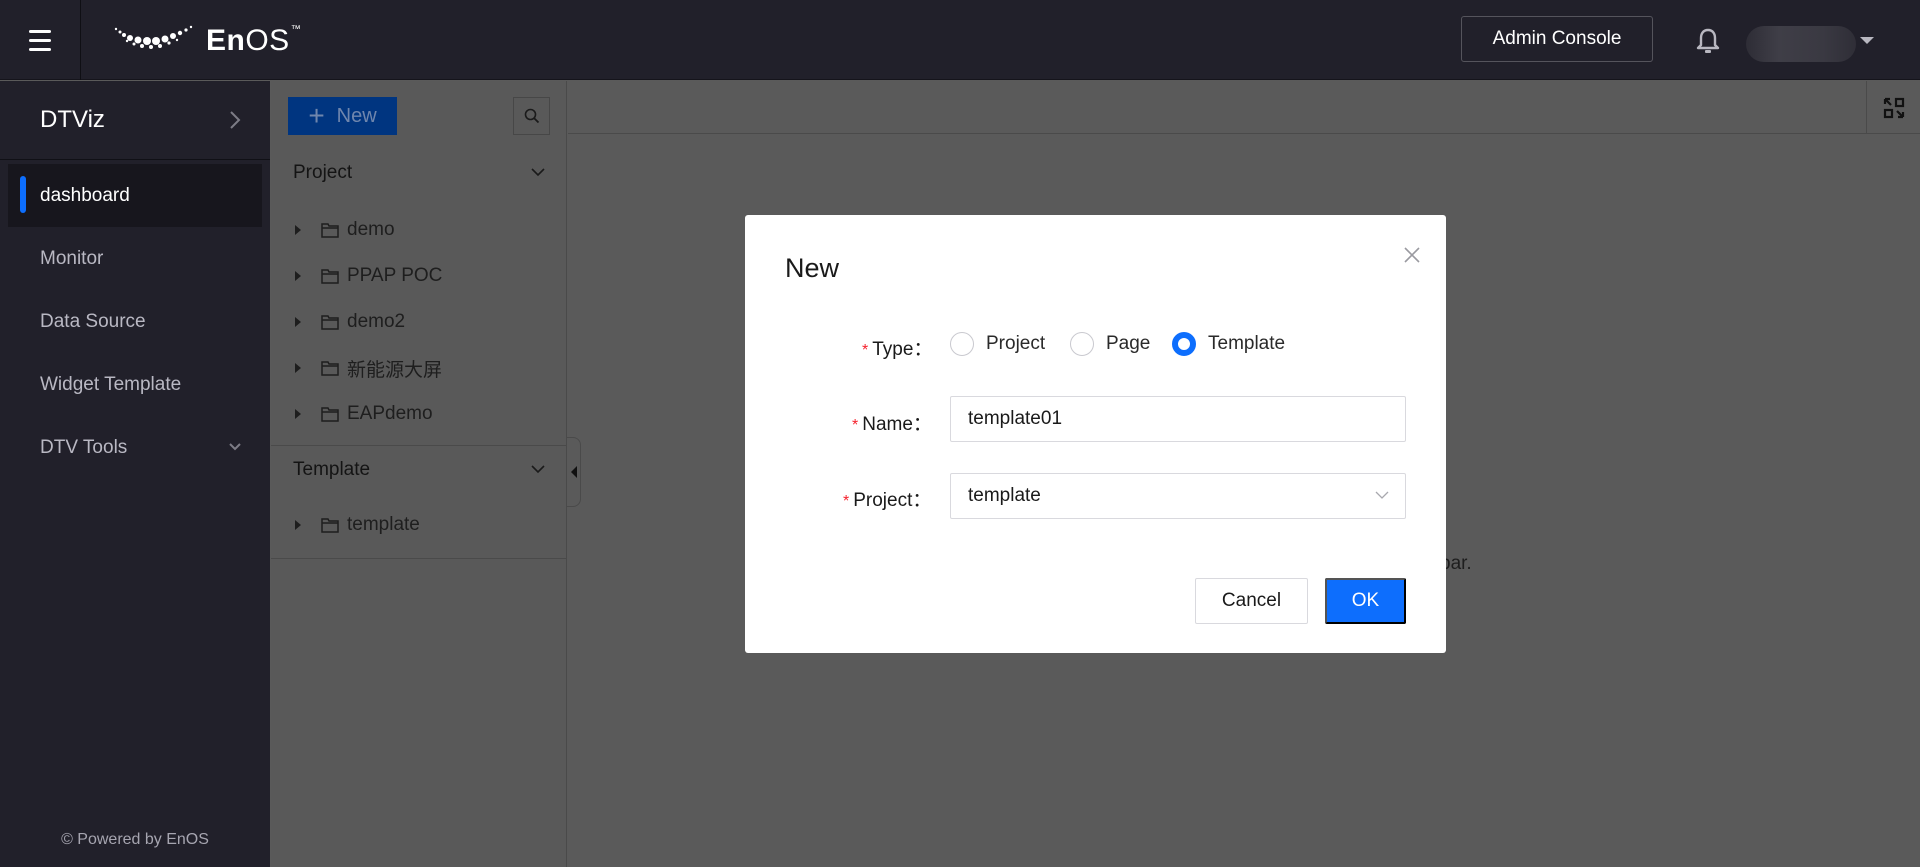  What do you see at coordinates (1412, 255) in the screenshot?
I see `close-icon` at bounding box center [1412, 255].